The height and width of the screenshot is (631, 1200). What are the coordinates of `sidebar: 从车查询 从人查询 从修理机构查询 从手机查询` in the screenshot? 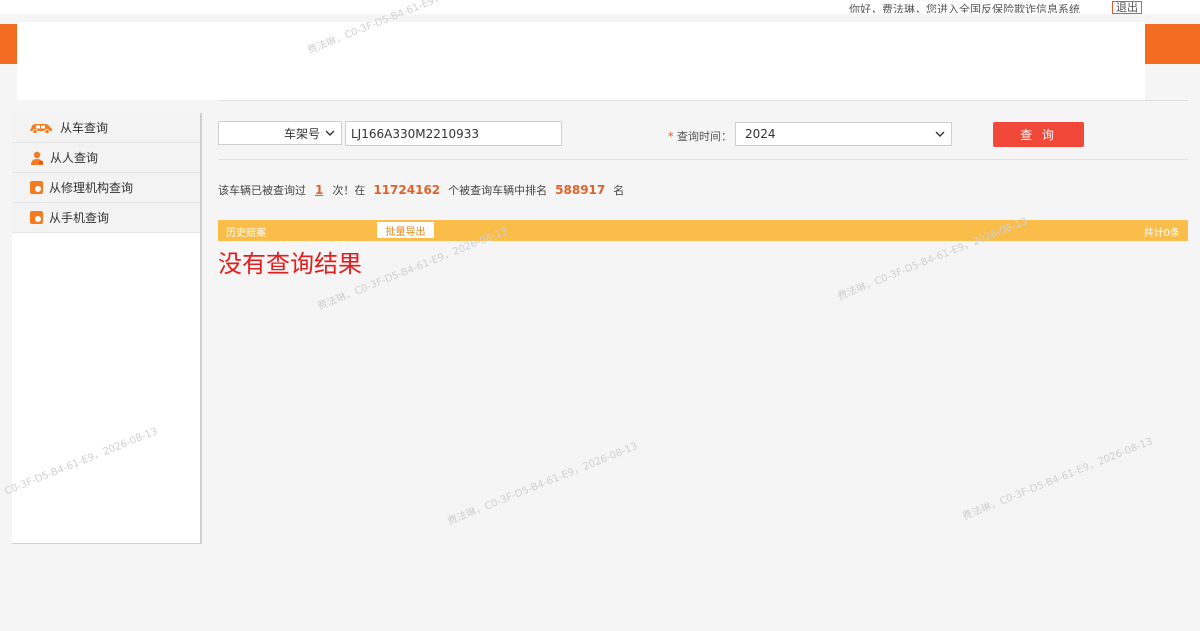 It's located at (107, 328).